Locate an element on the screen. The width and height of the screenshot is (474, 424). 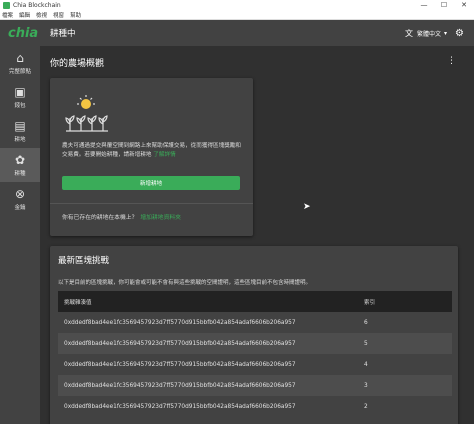
challenges-title: 最新區塊挑戰 is located at coordinates (84, 261).